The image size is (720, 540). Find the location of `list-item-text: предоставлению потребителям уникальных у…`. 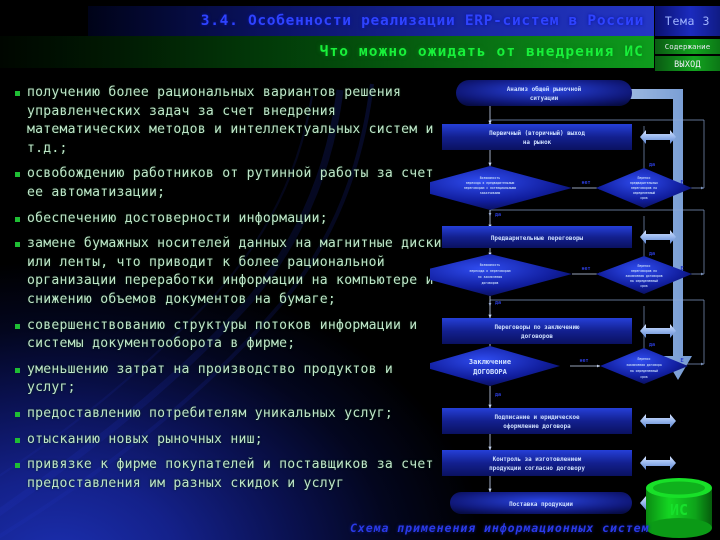

list-item-text: предоставлению потребителям уникальных у… is located at coordinates (210, 413).